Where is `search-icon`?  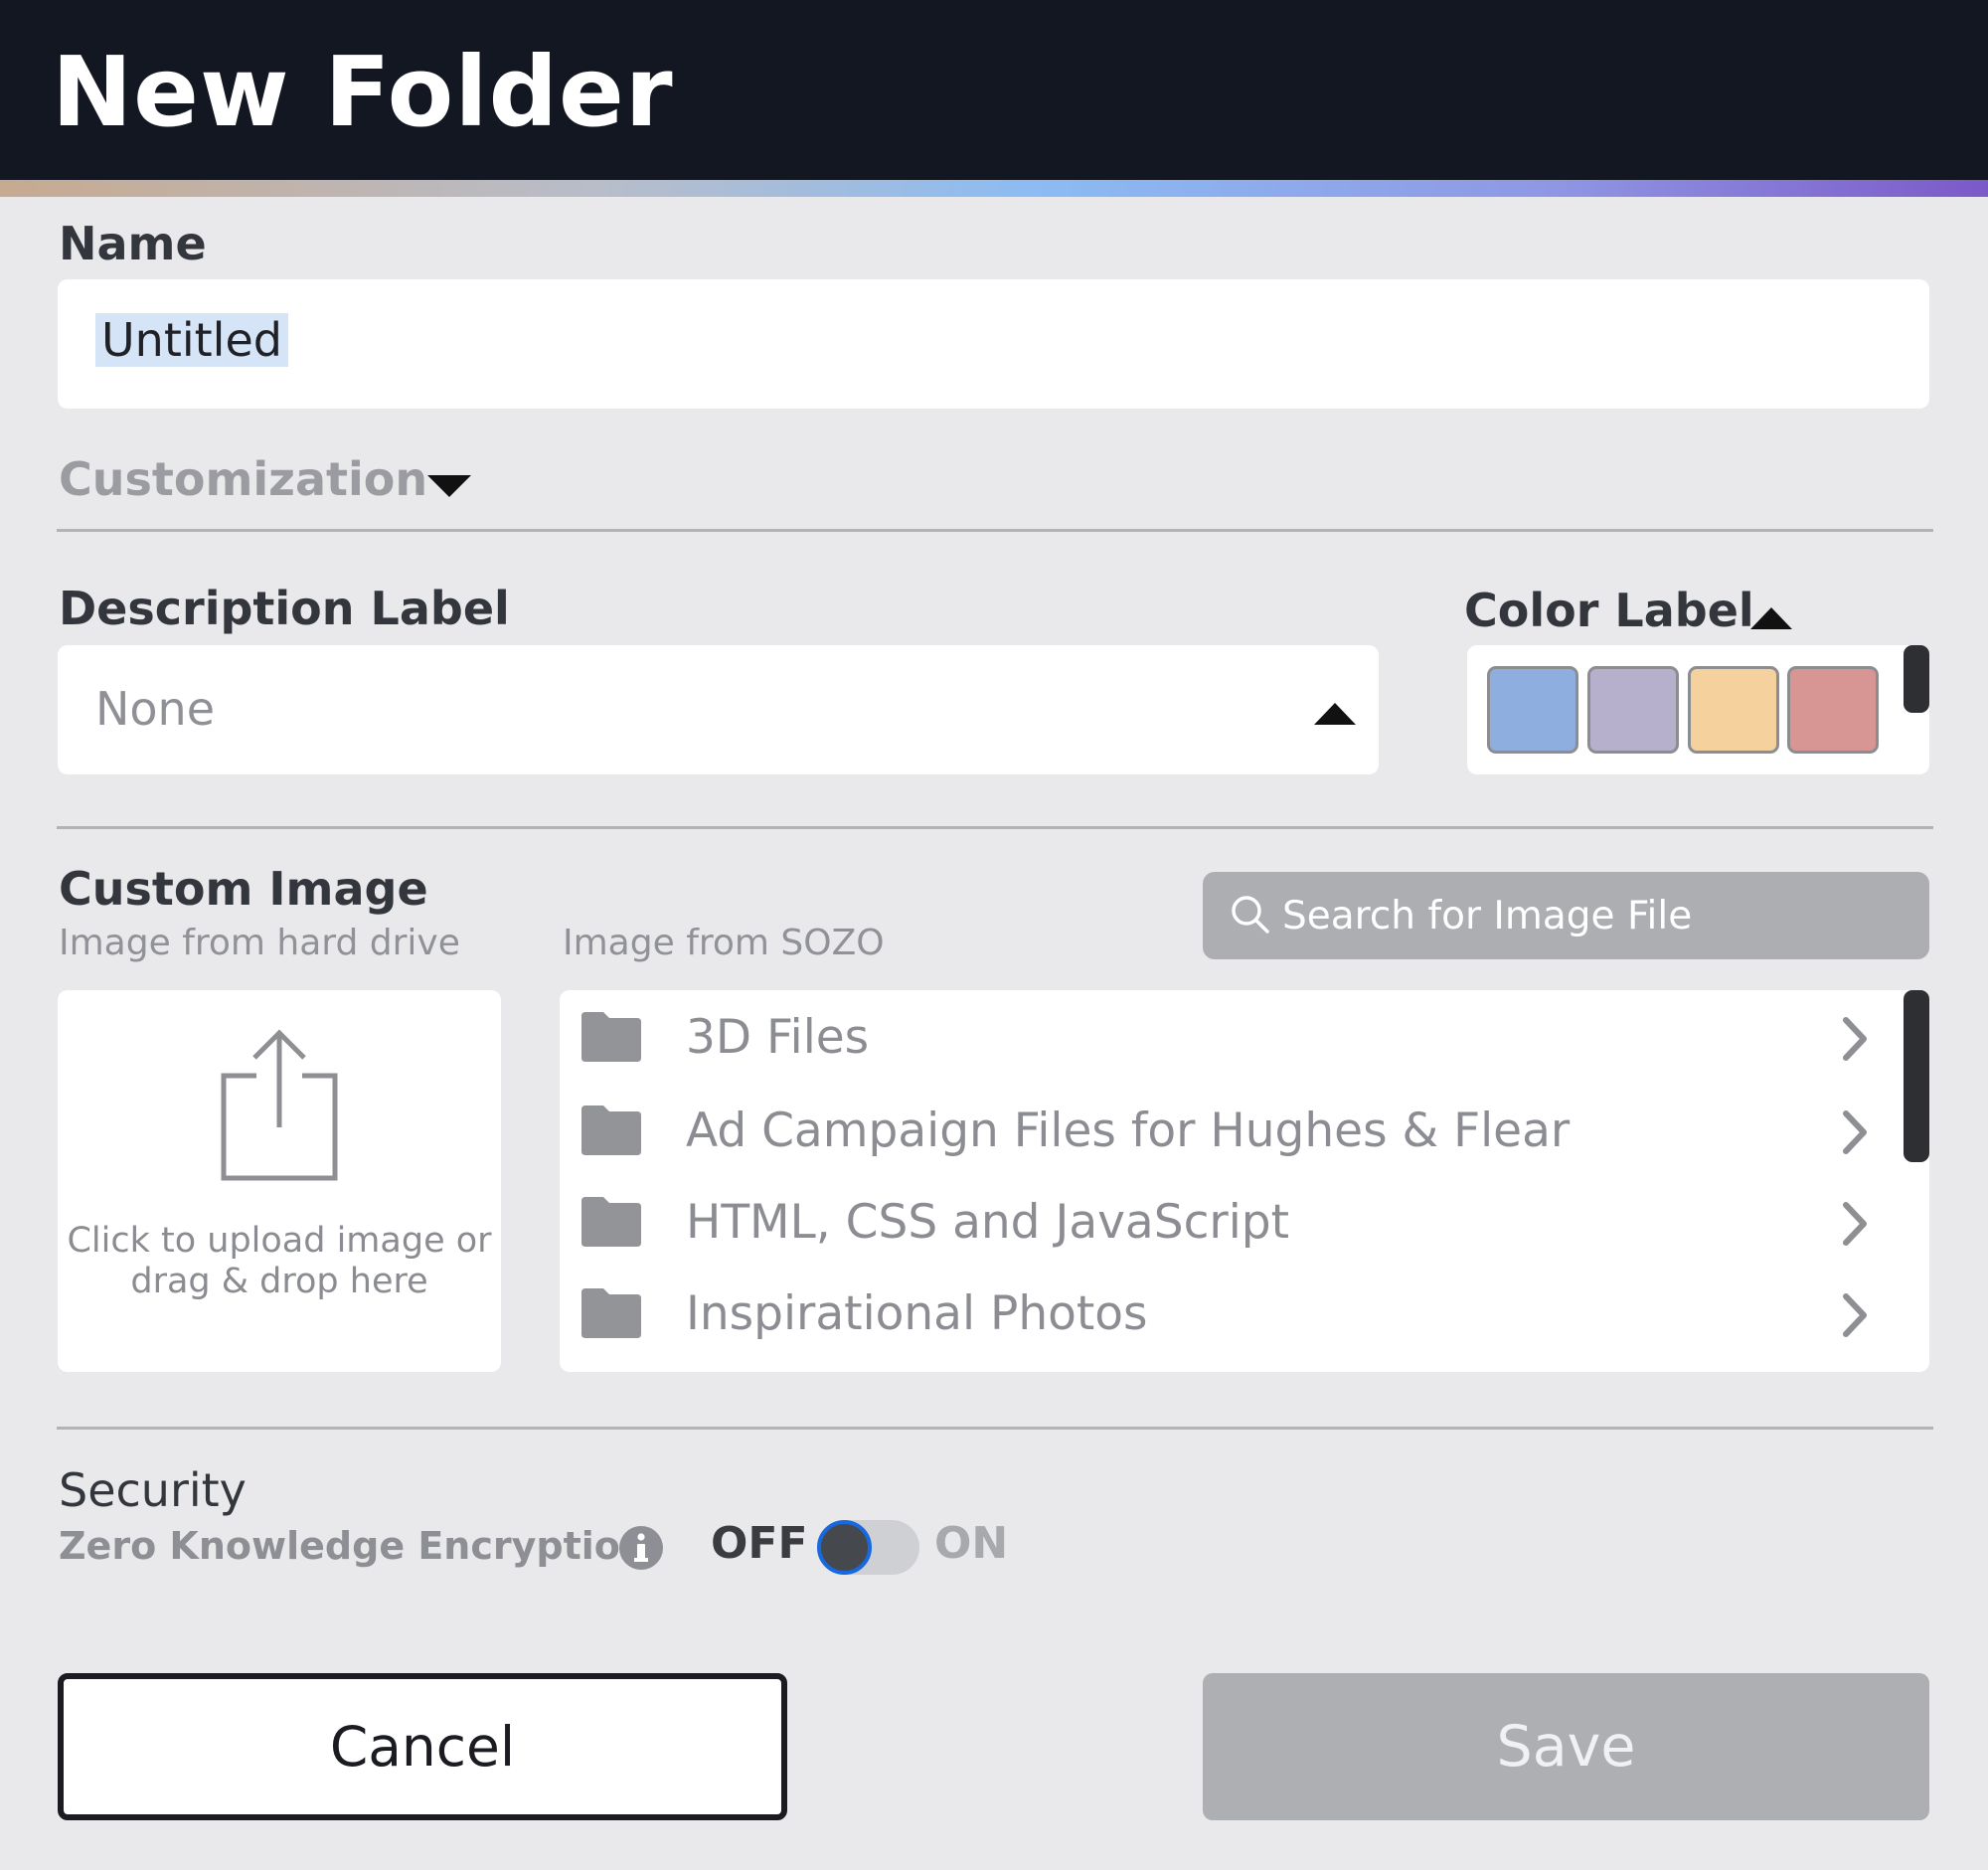
search-icon is located at coordinates (1250, 915).